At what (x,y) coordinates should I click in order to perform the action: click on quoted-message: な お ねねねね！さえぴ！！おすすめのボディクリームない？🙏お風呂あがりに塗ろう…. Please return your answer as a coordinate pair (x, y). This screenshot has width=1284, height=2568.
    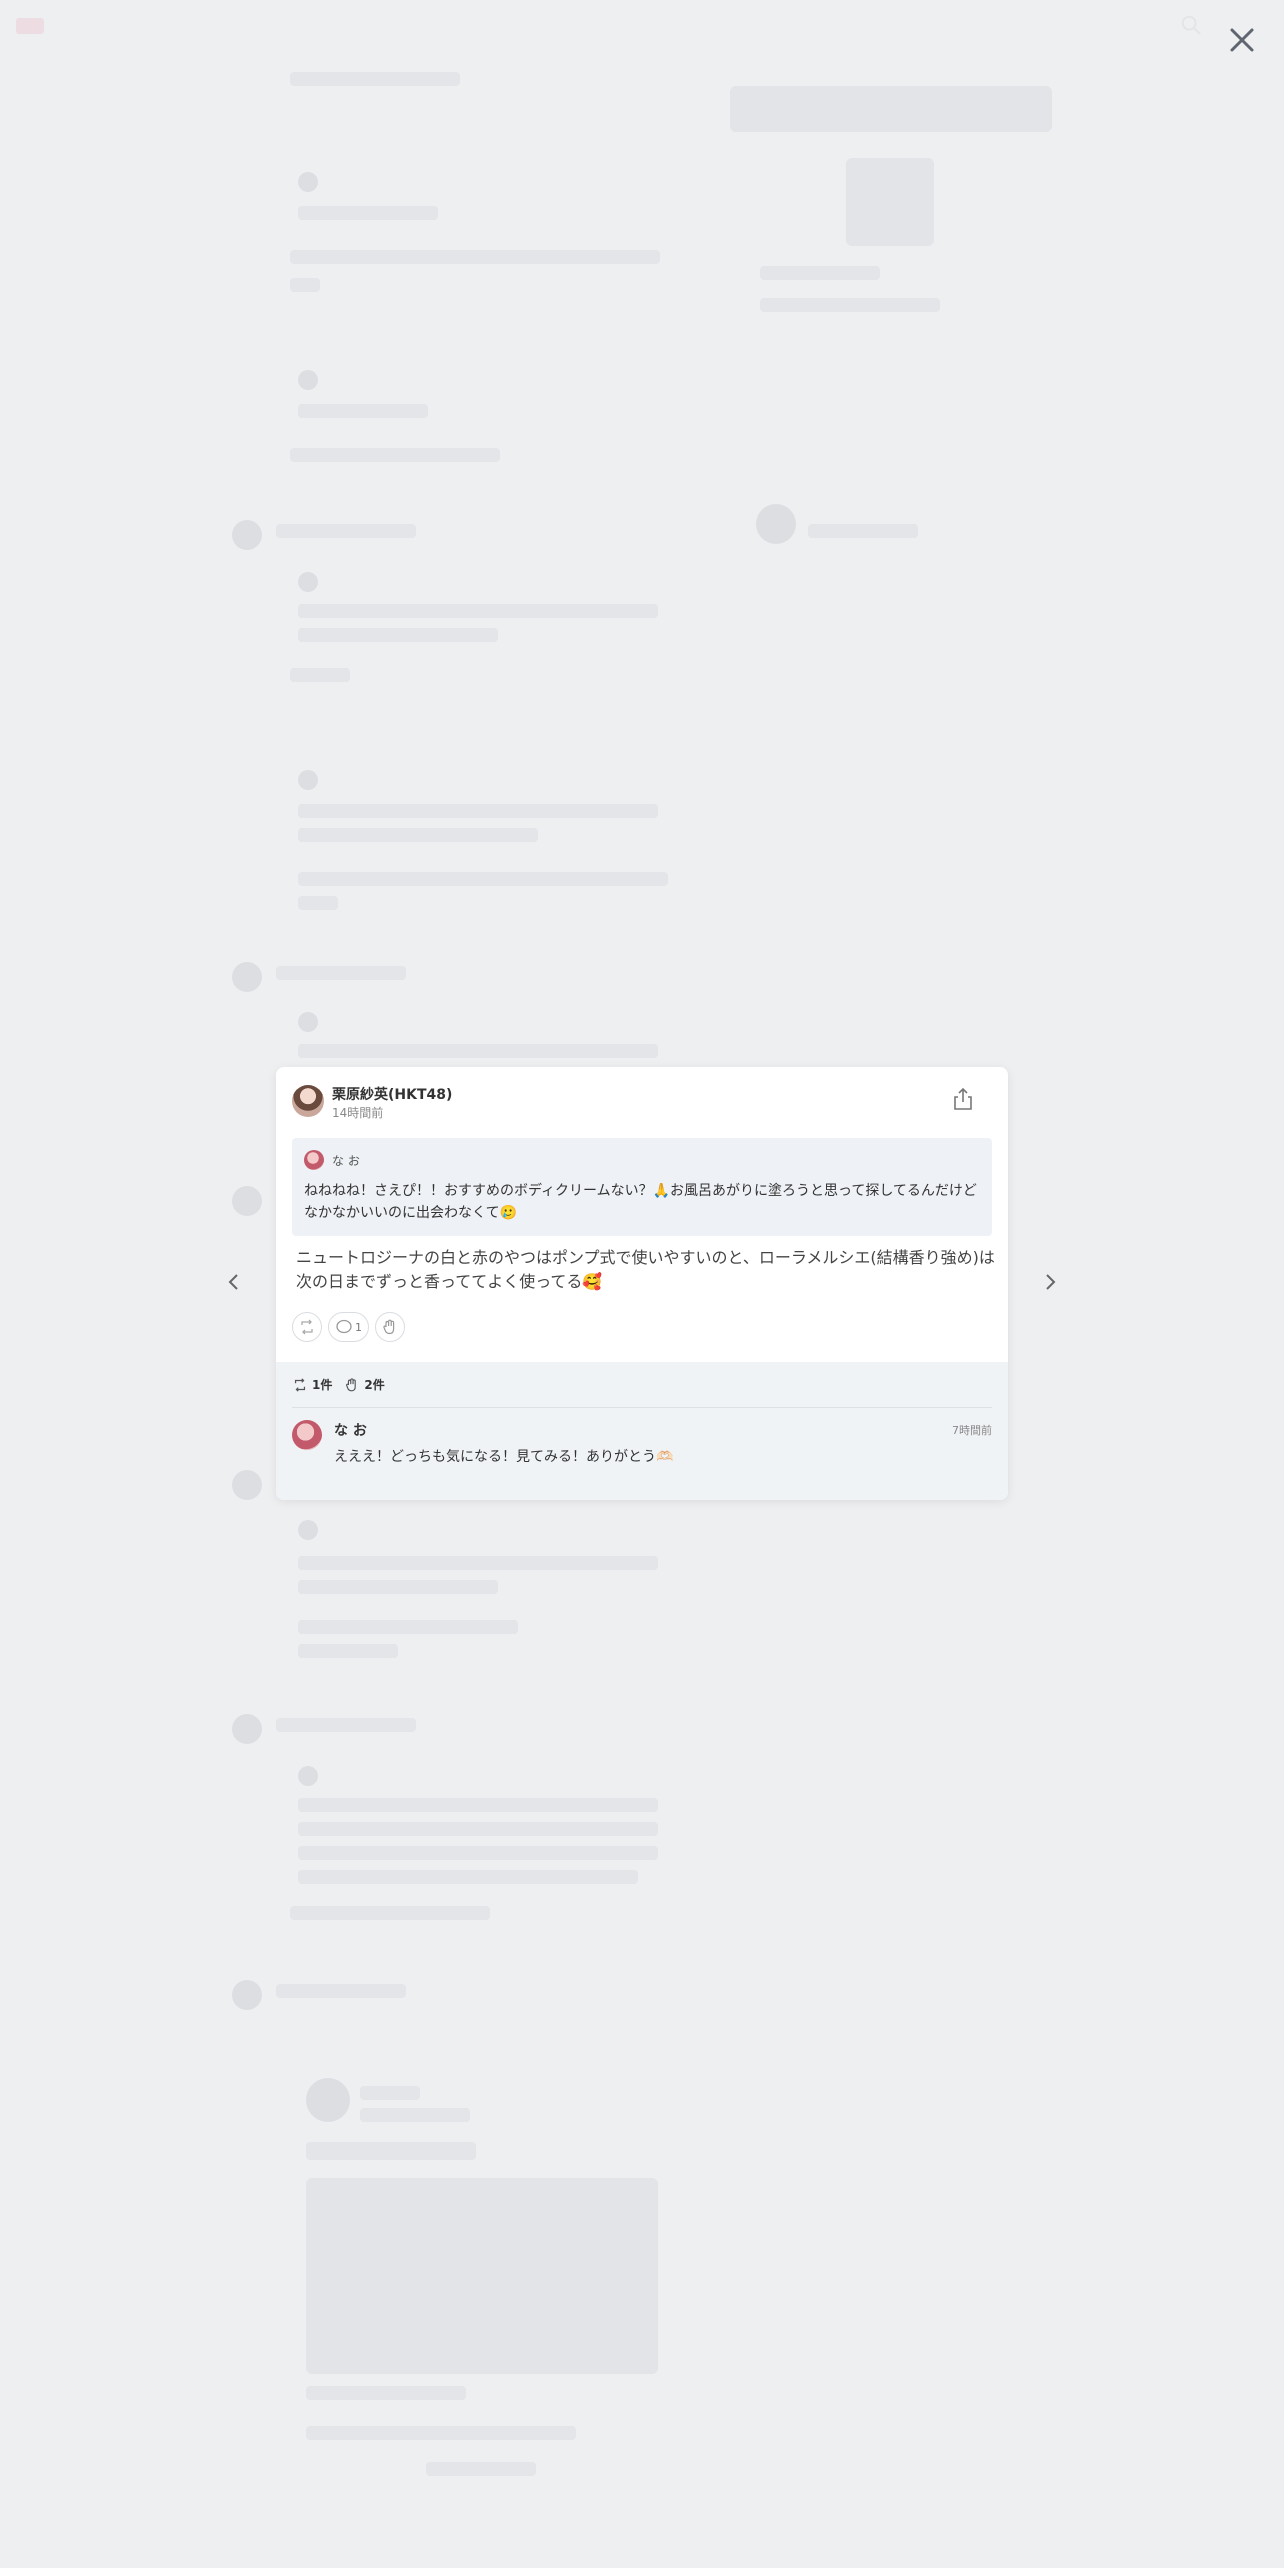
    Looking at the image, I should click on (642, 1187).